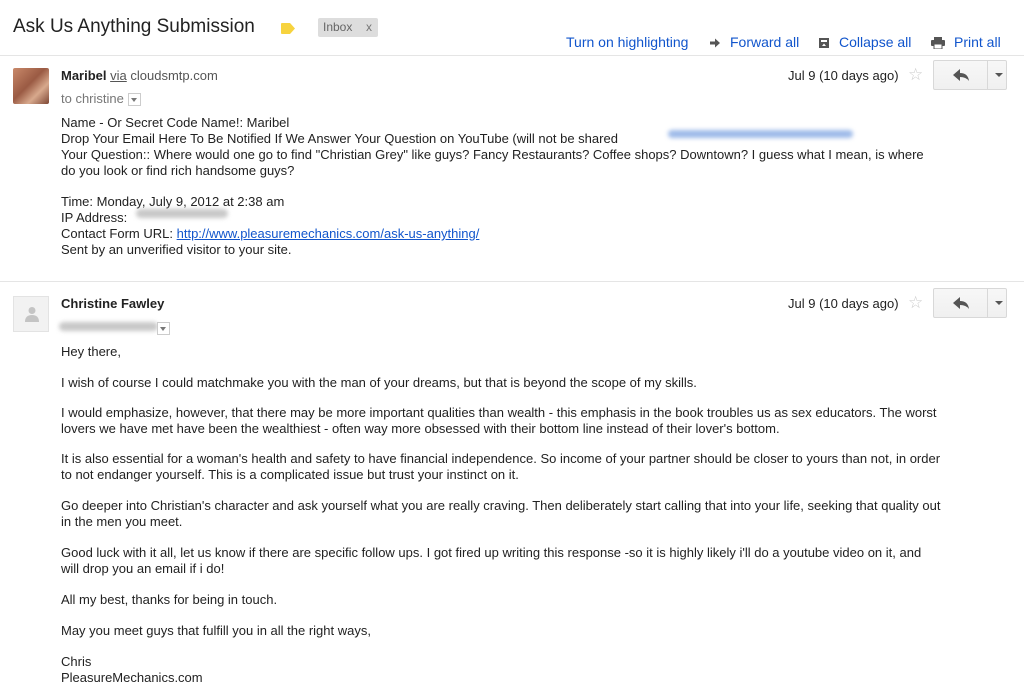  What do you see at coordinates (760, 134) in the screenshot?
I see `redacted-email` at bounding box center [760, 134].